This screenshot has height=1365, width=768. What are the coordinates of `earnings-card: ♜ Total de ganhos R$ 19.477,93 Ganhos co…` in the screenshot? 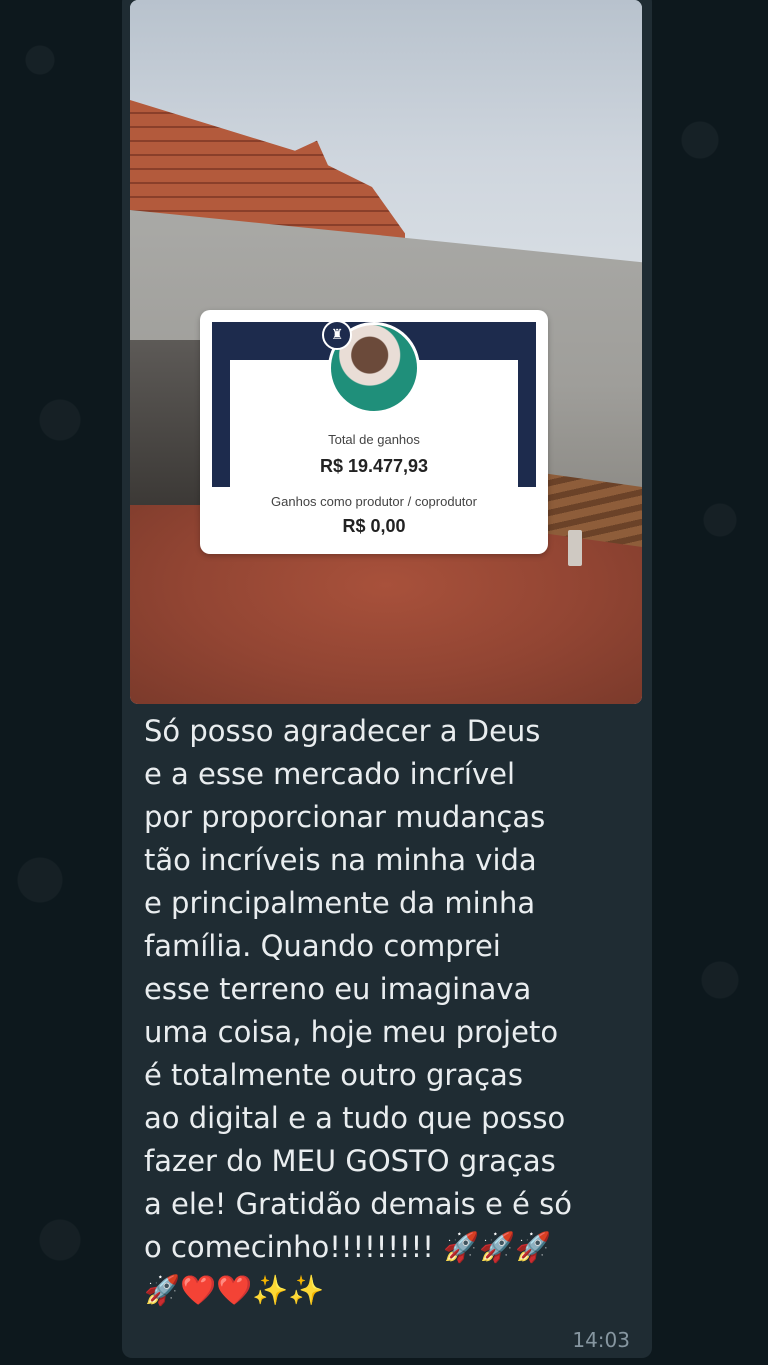 It's located at (374, 432).